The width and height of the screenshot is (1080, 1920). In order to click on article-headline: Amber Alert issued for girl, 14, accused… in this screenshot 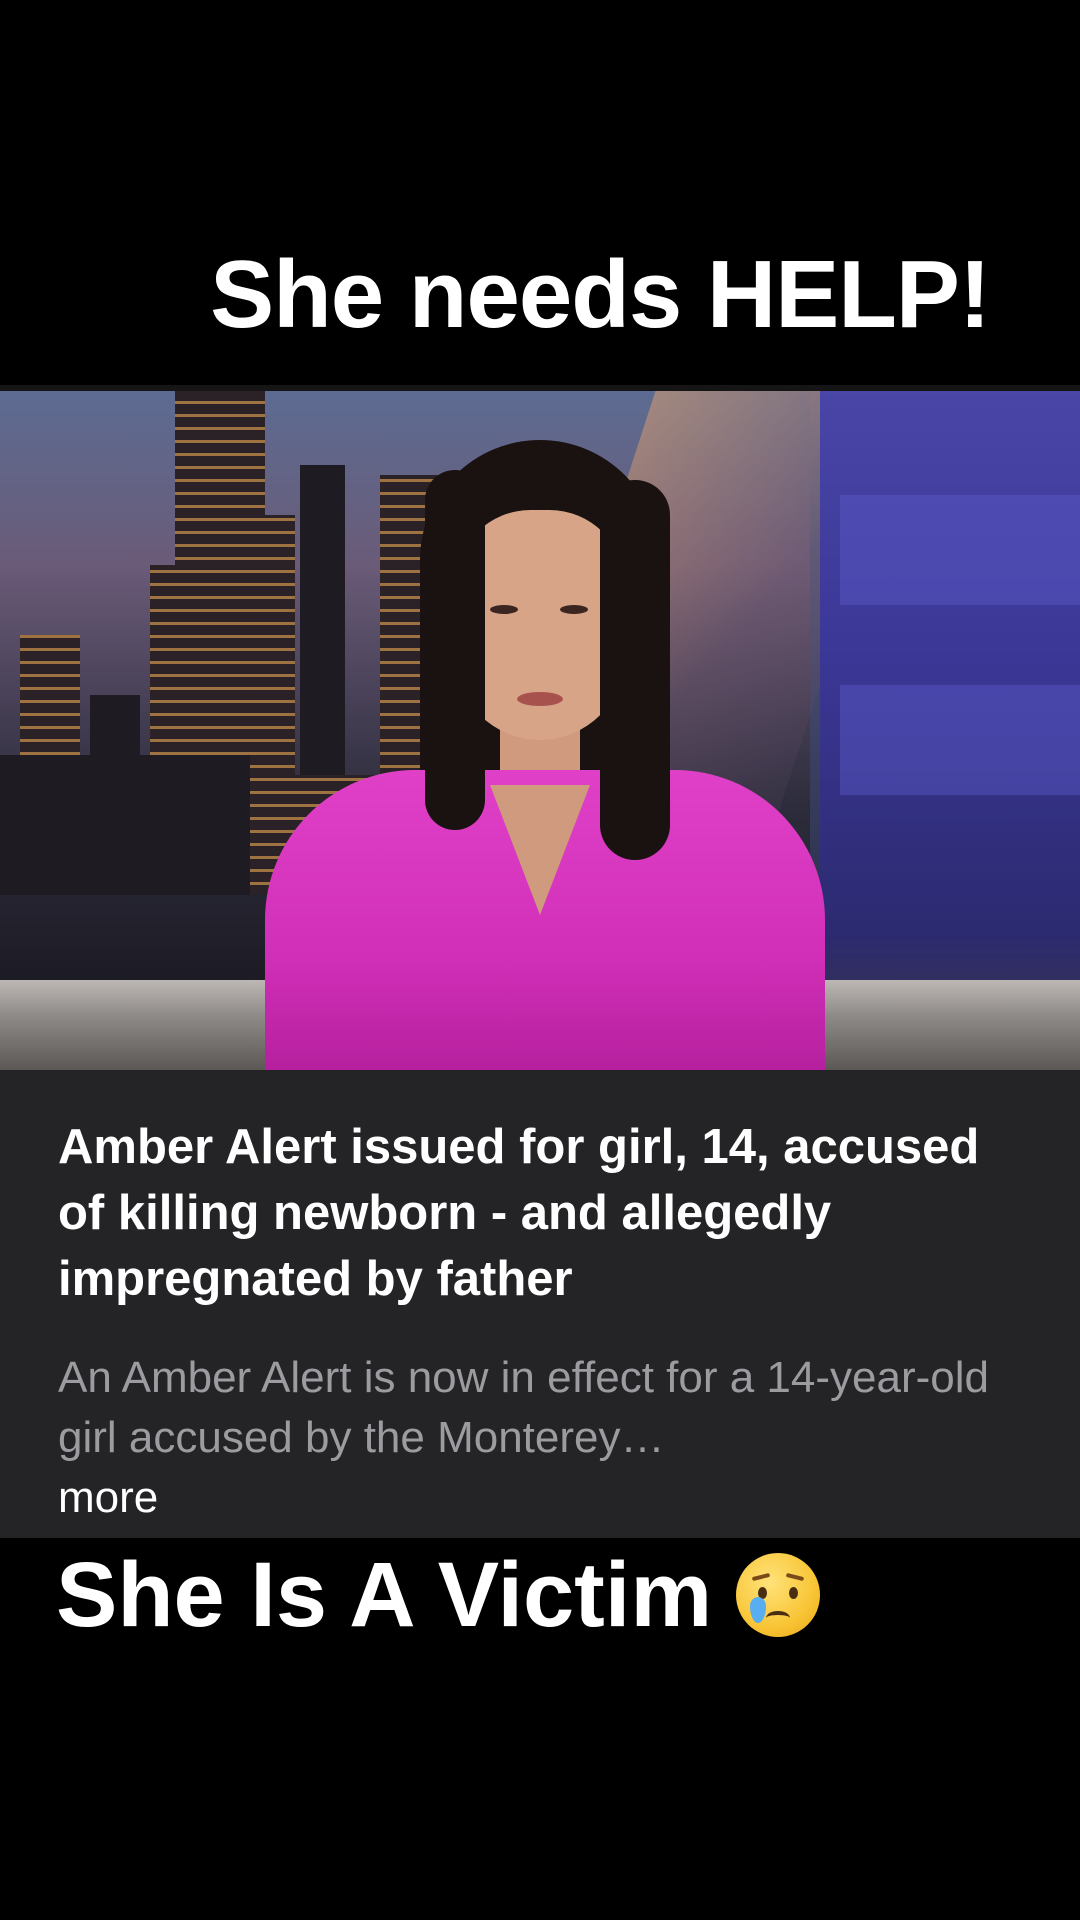, I will do `click(540, 1213)`.